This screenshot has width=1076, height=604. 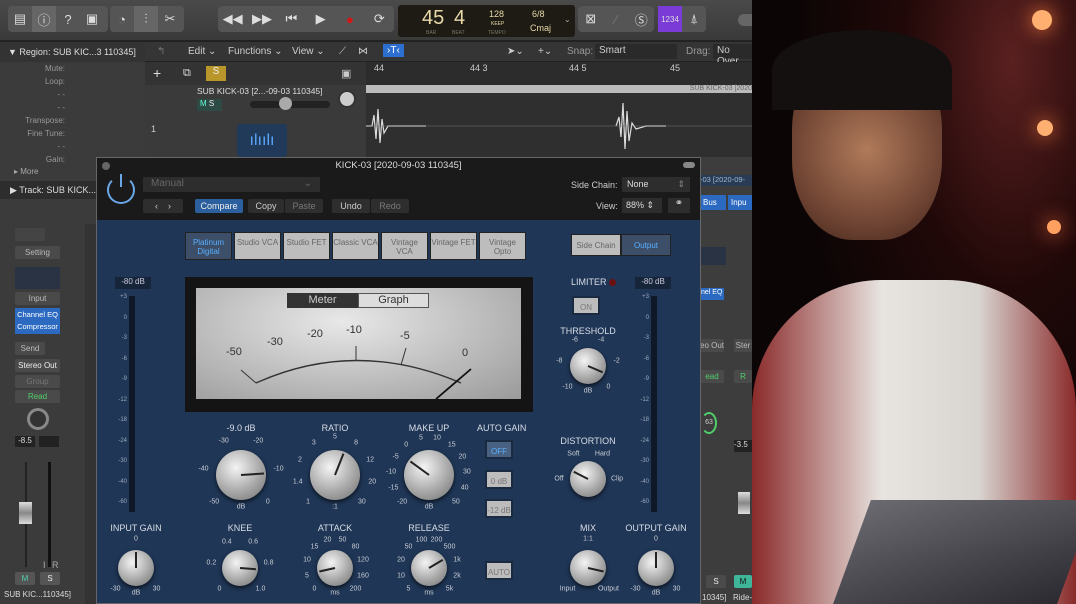 I want to click on solo-icon: Ⓢ, so click(x=641, y=19).